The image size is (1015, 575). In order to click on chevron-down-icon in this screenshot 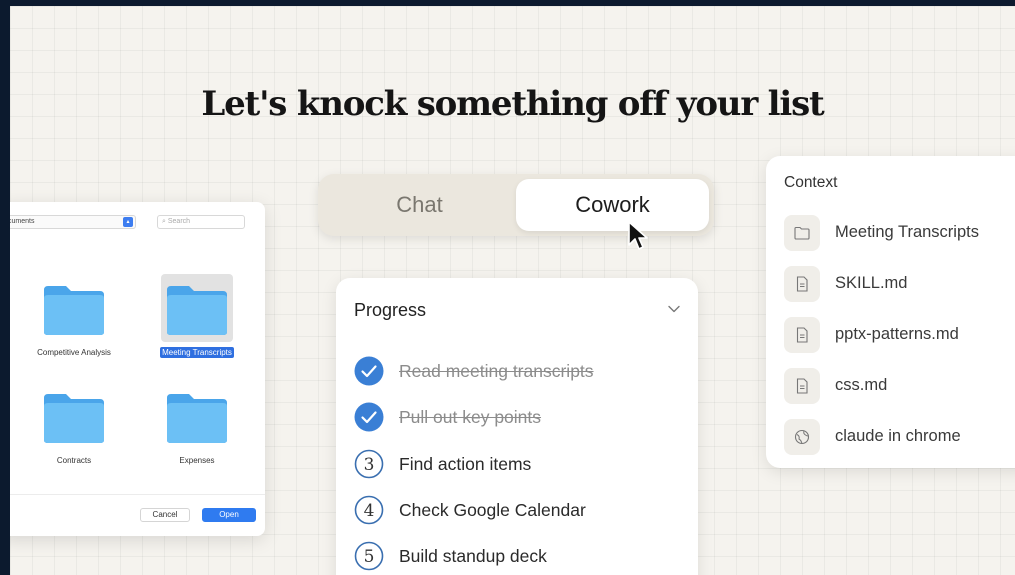, I will do `click(674, 309)`.